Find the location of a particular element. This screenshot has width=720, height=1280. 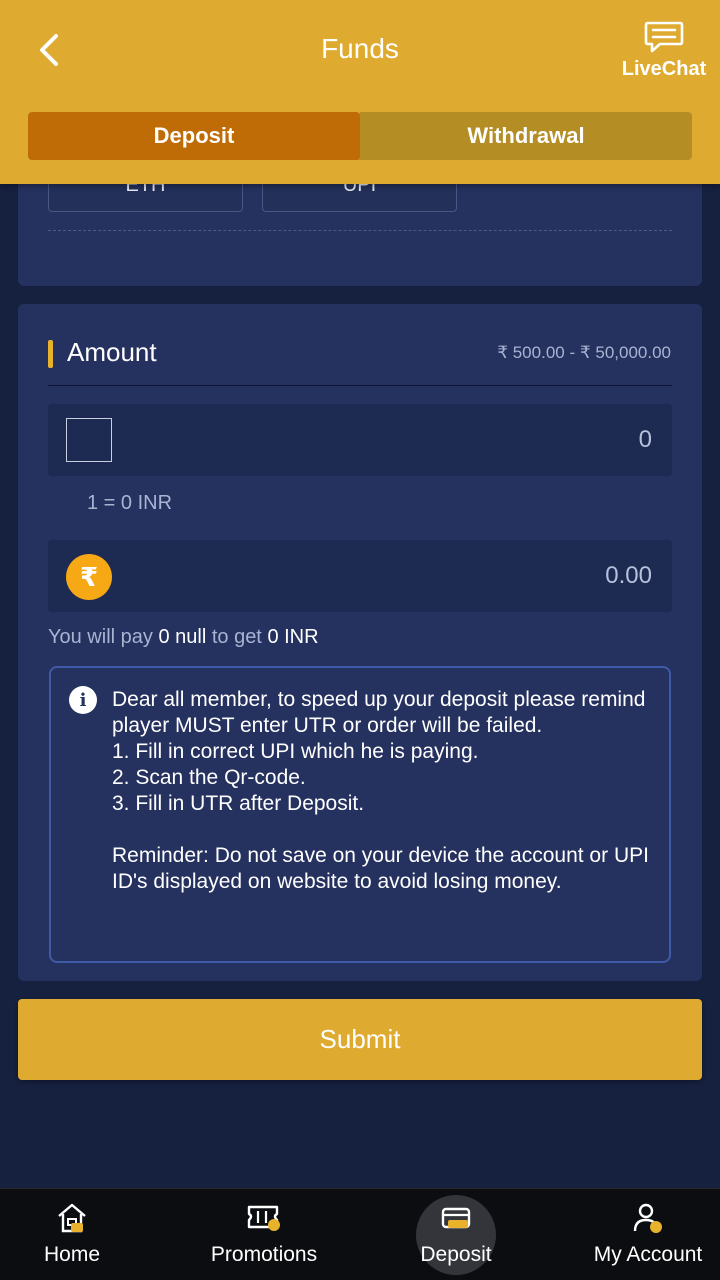

wallet-icon is located at coordinates (456, 1218).